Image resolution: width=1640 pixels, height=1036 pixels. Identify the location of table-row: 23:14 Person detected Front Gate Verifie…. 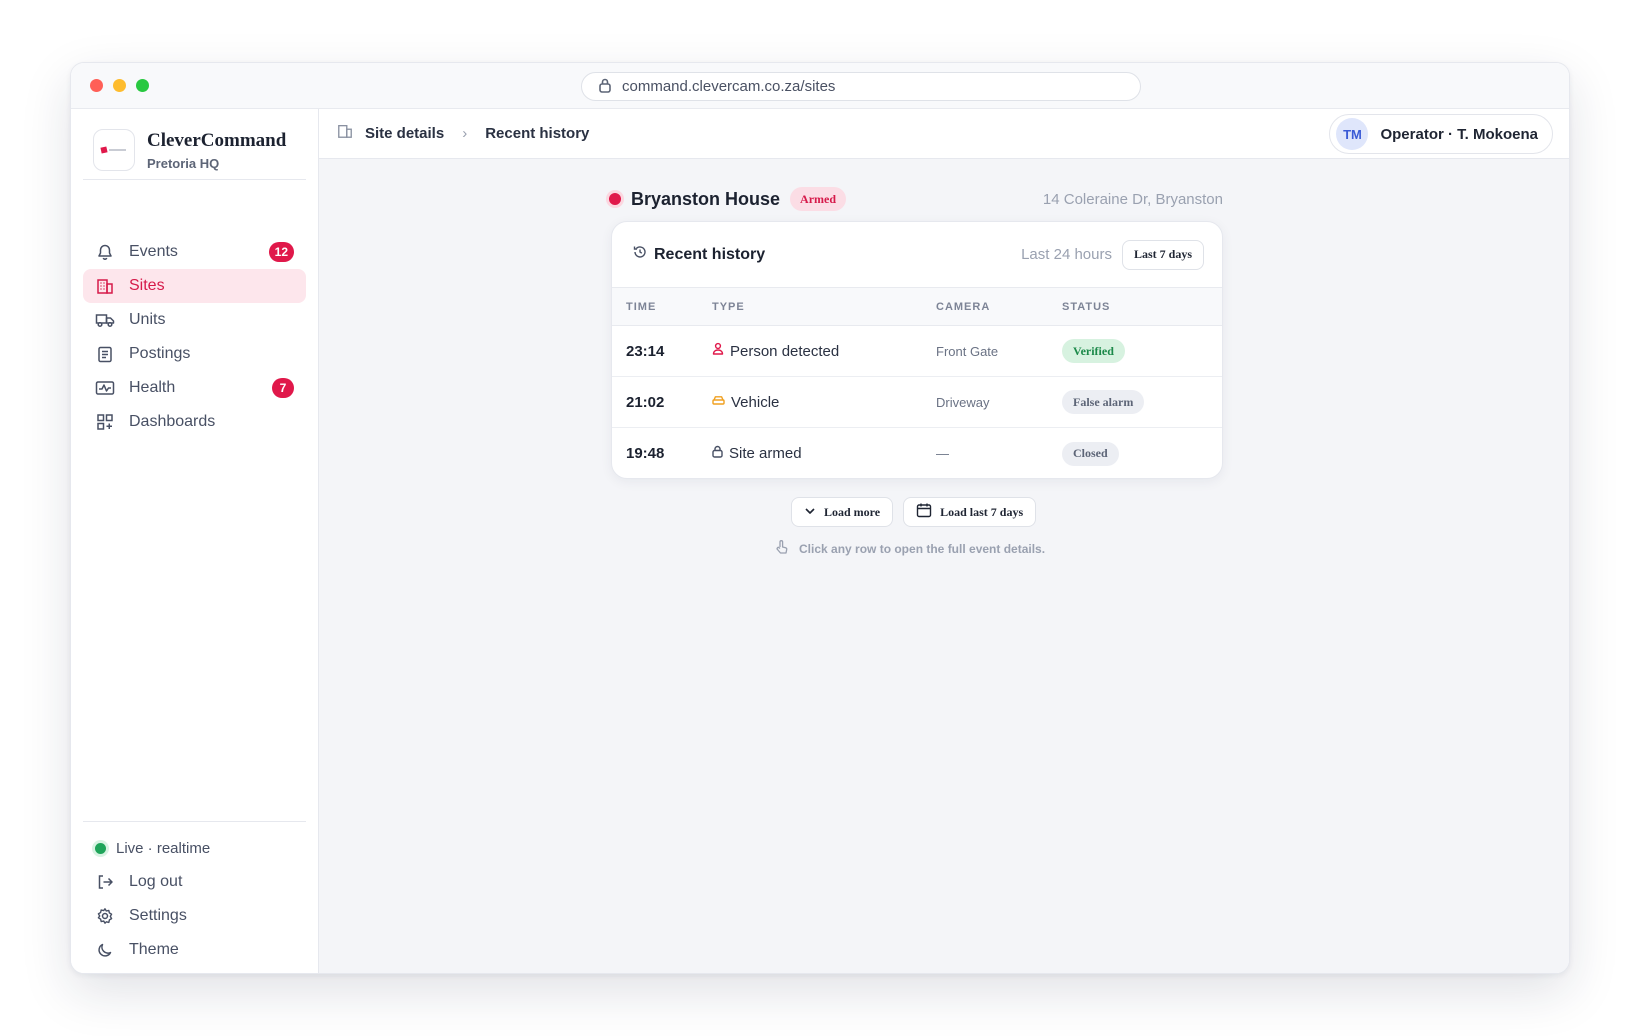
(917, 351).